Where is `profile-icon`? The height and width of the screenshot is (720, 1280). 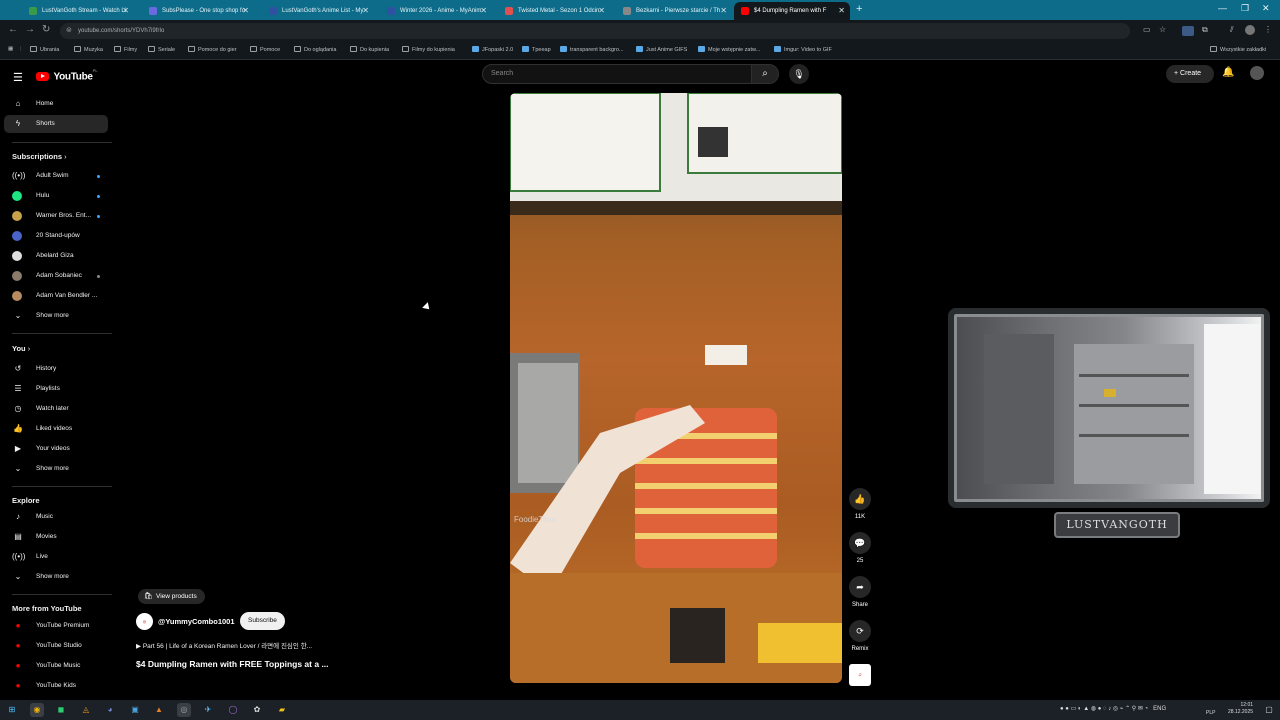
profile-icon is located at coordinates (1250, 30).